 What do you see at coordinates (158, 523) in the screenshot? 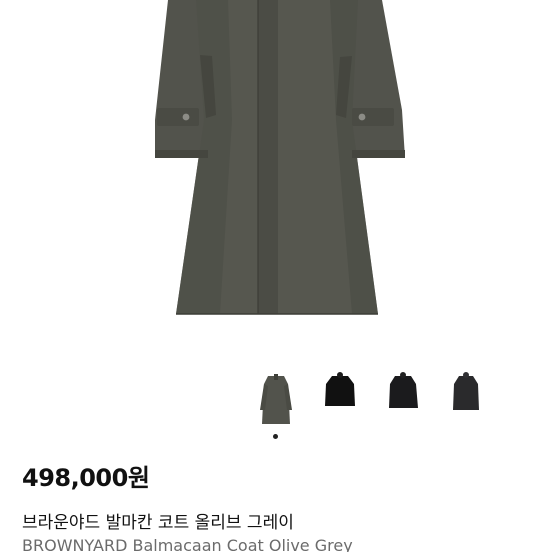
I see `product-title-korean: 브라운야드 발마칸 코트 올리브 그레이` at bounding box center [158, 523].